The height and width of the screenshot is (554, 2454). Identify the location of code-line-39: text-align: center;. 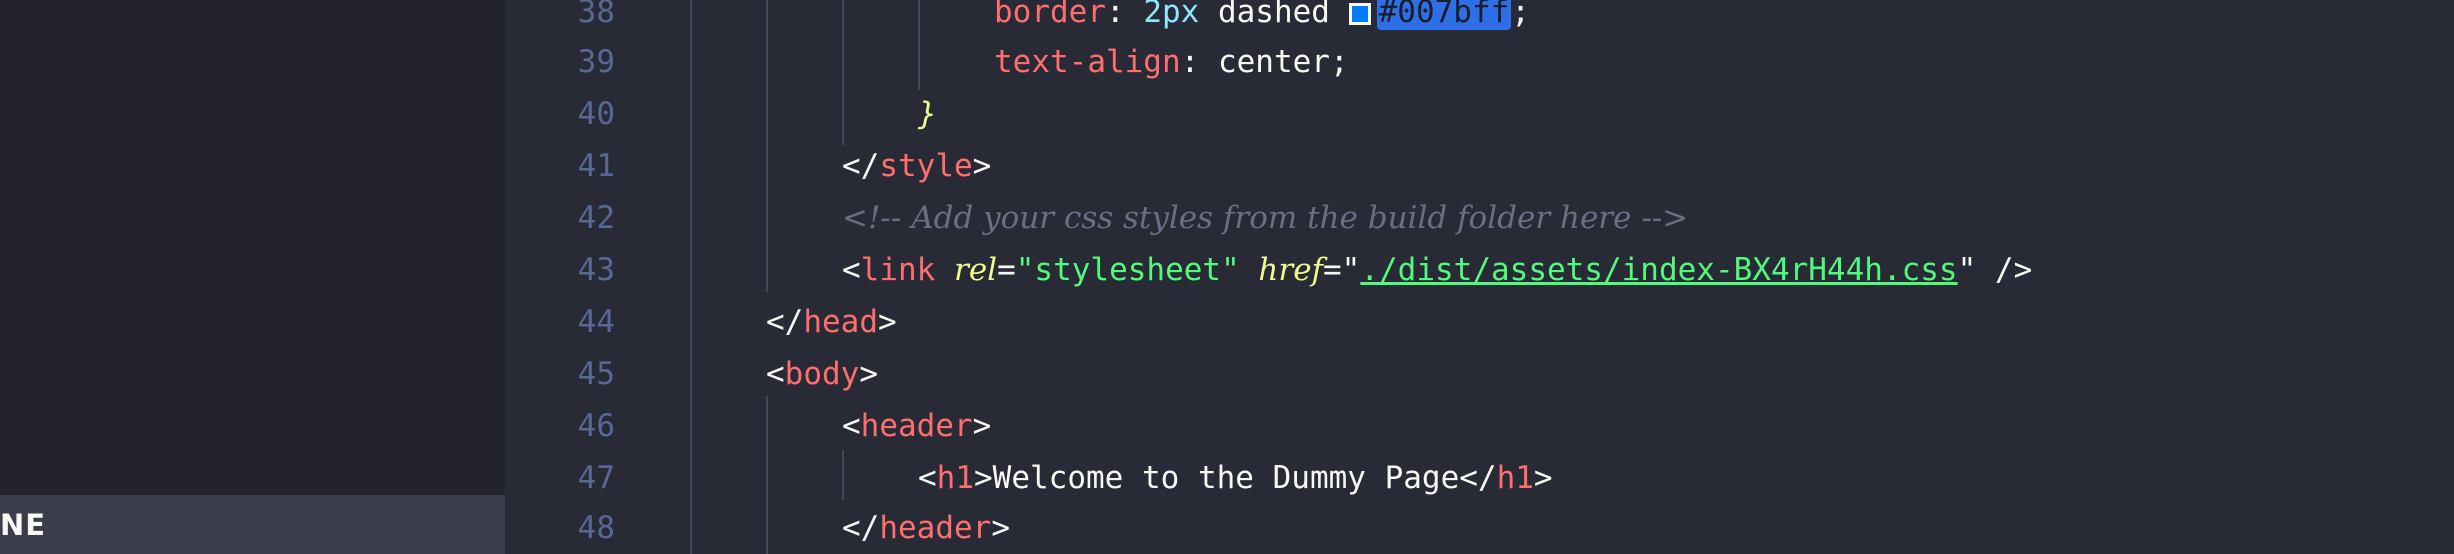
(1171, 62).